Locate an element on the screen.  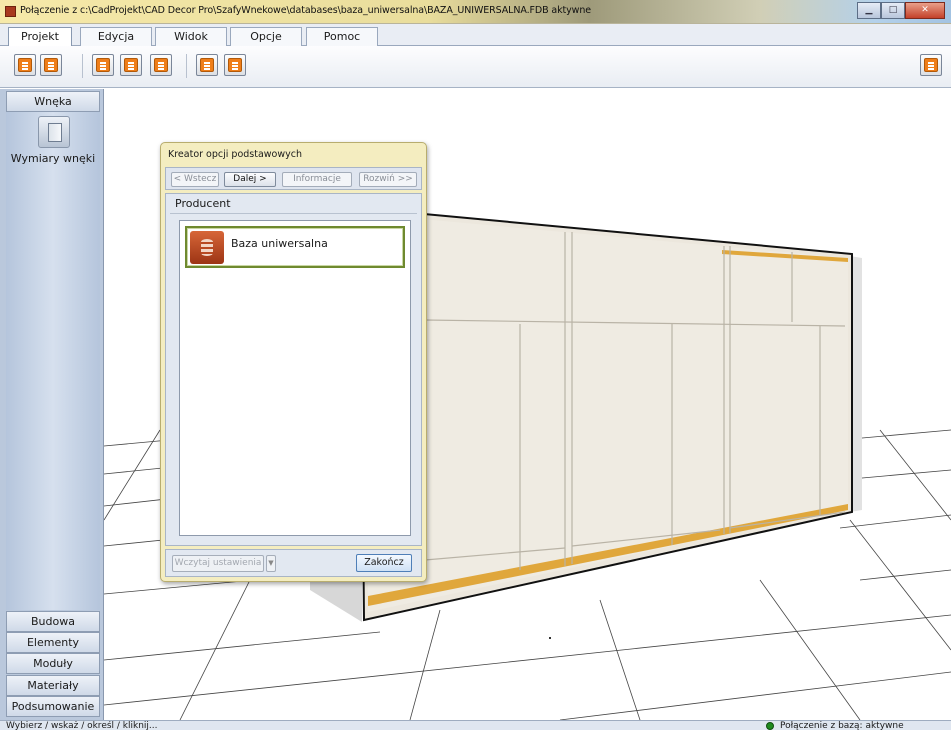
save-icon is located at coordinates (131, 65).